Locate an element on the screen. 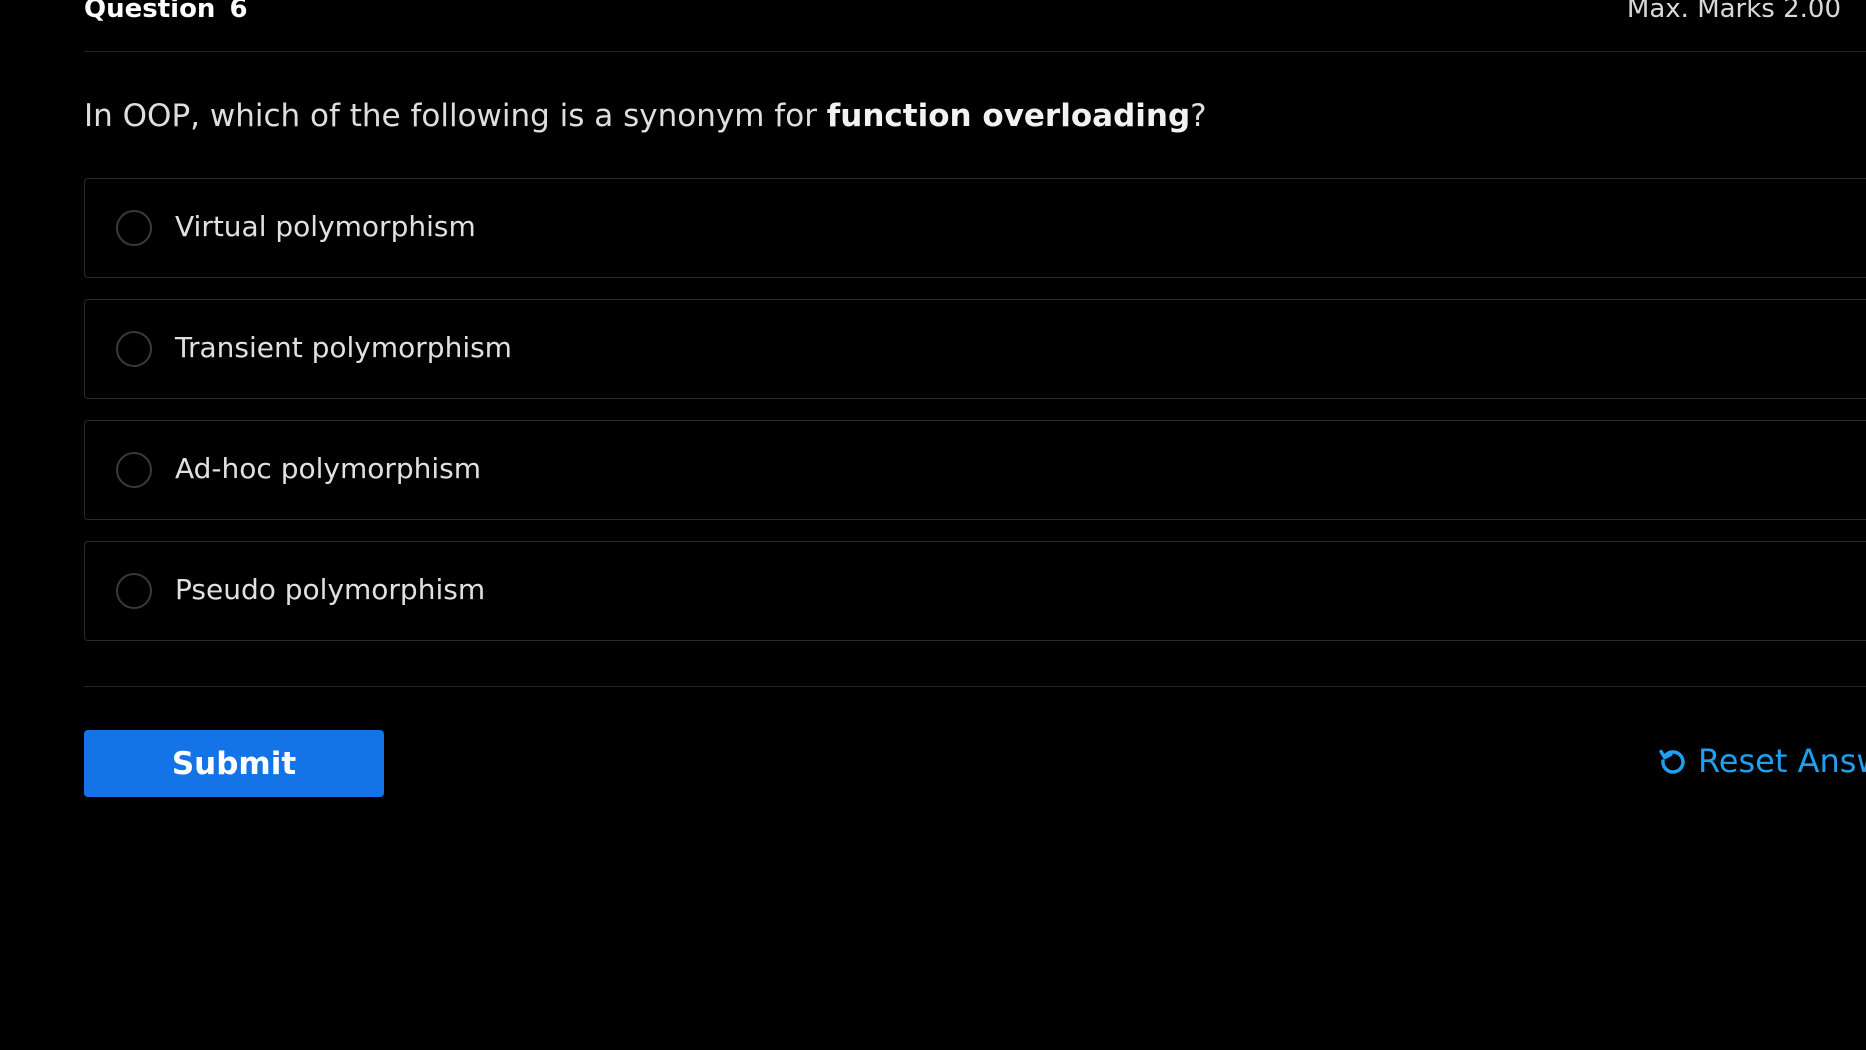  answer-option: Ad-hoc polymorphism is located at coordinates (975, 470).